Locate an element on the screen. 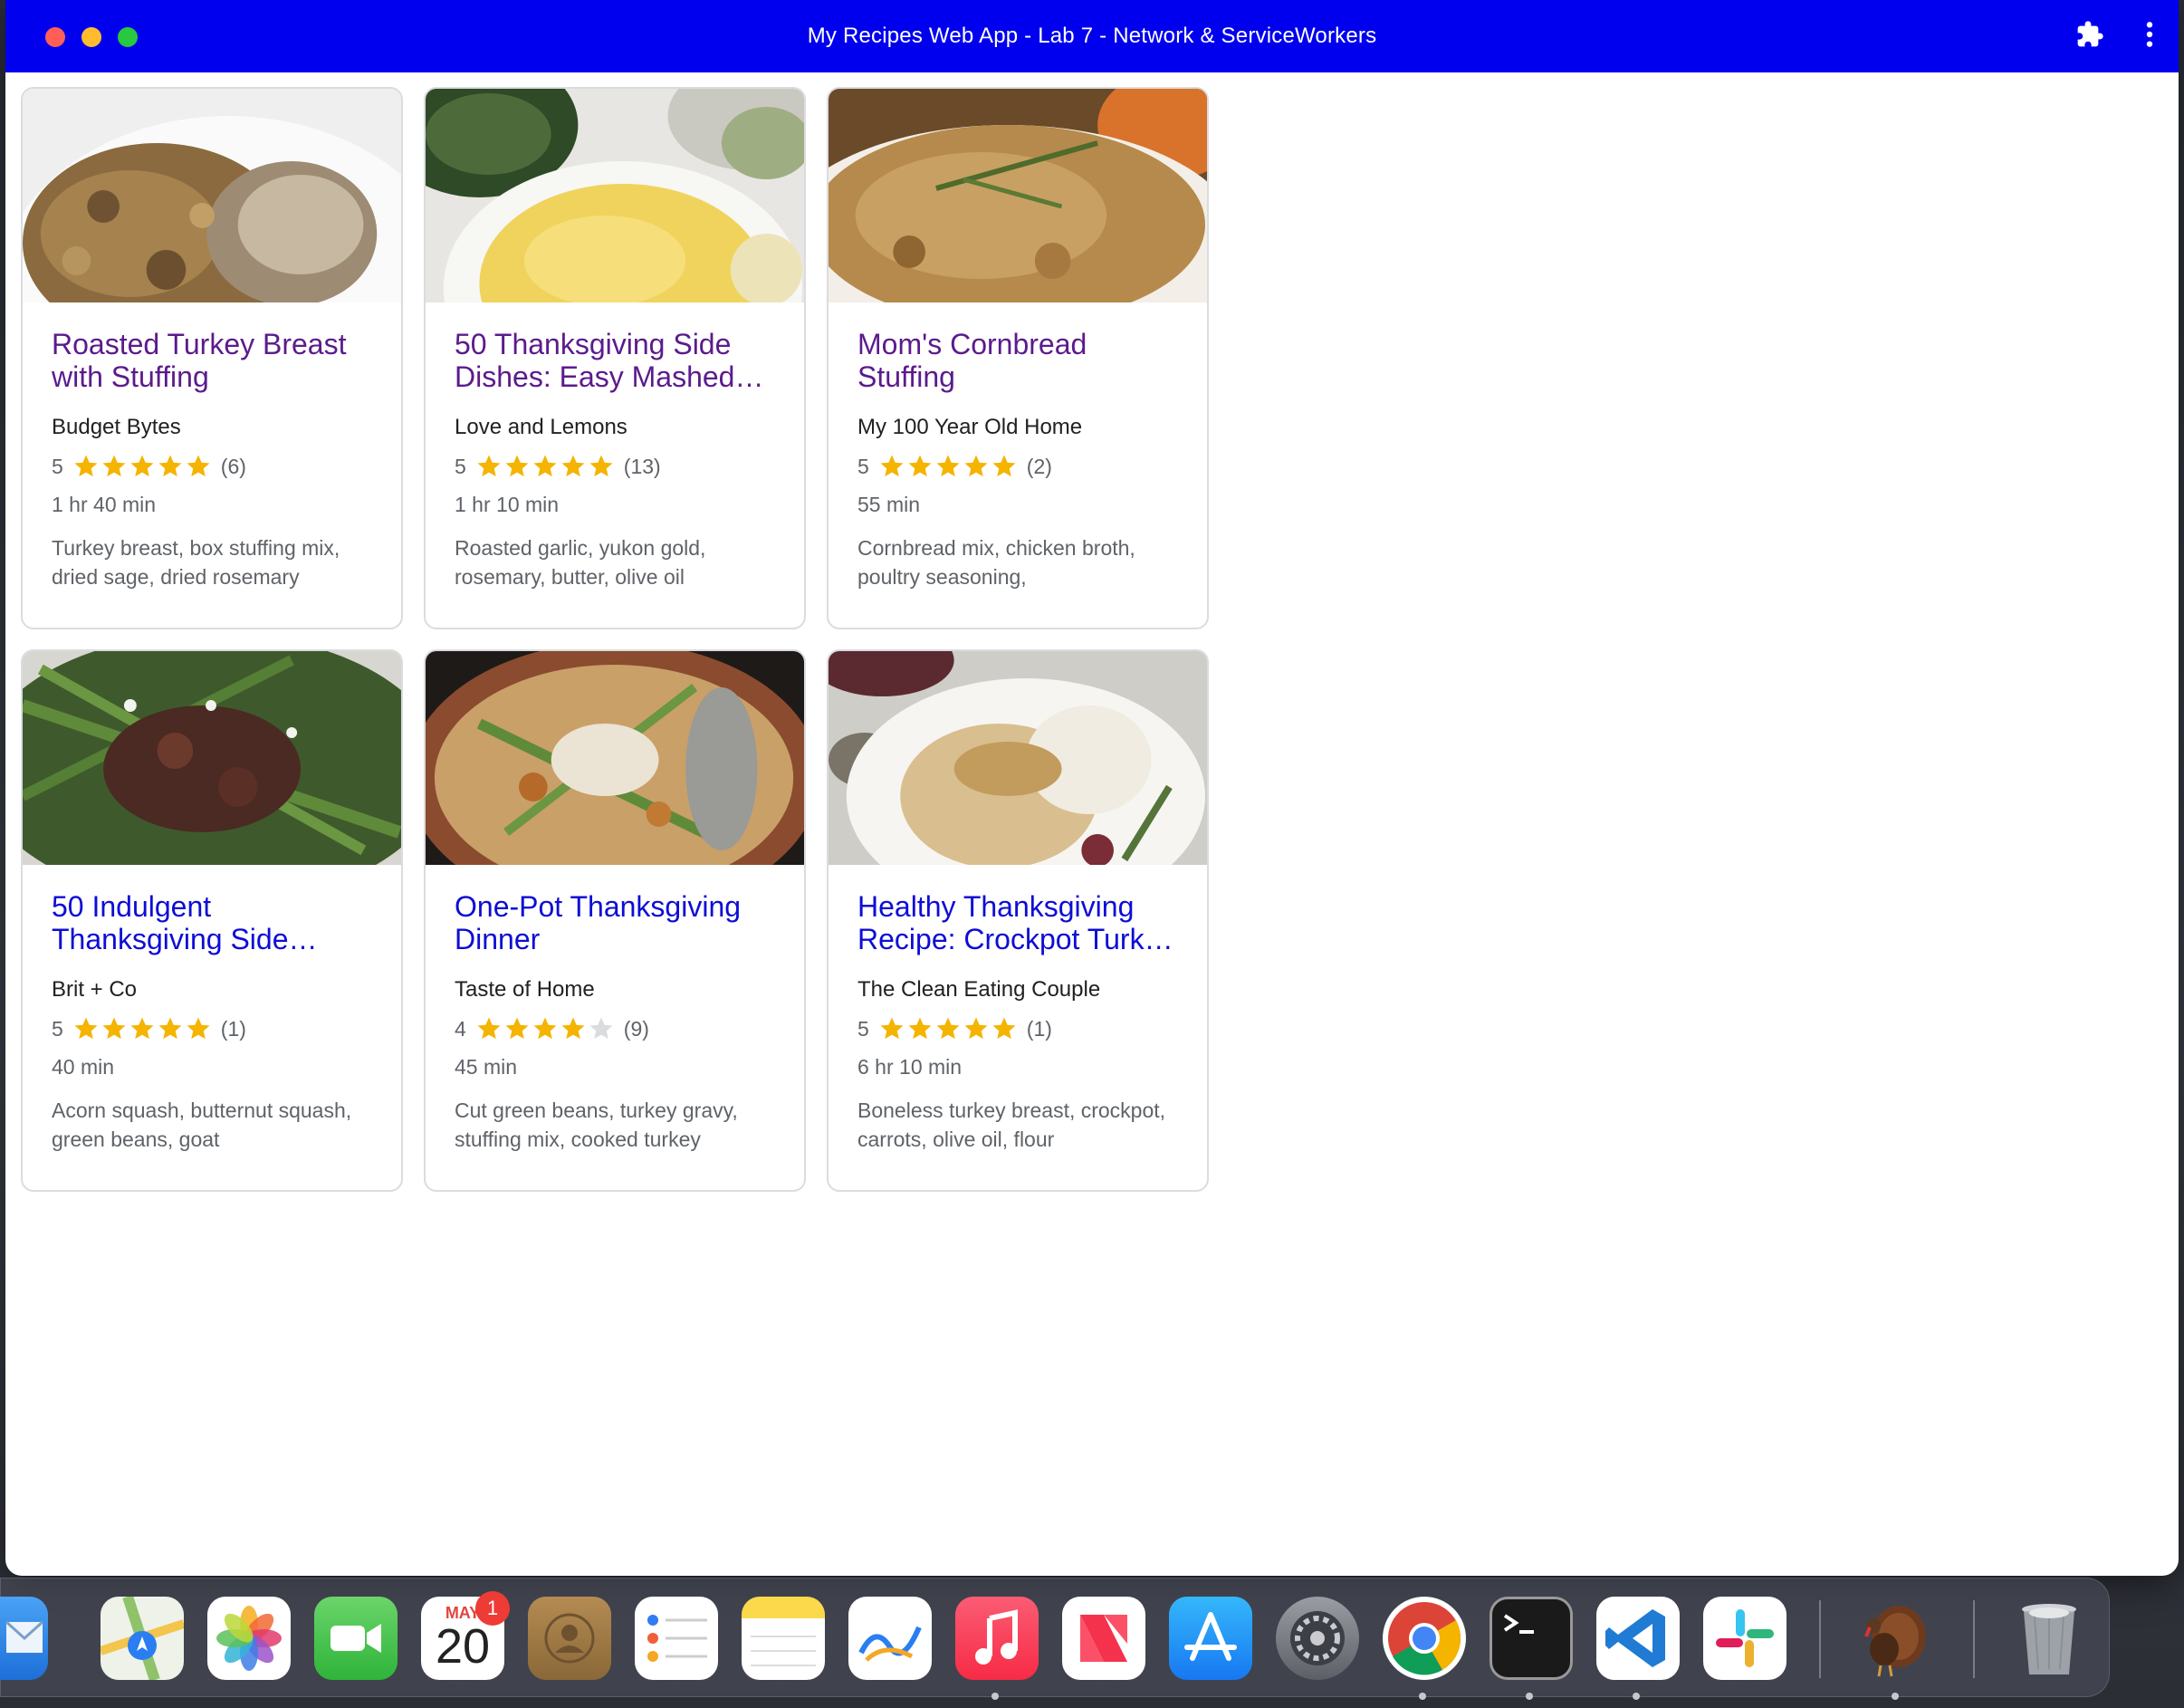  recipe-source: Brit + Co is located at coordinates (95, 989).